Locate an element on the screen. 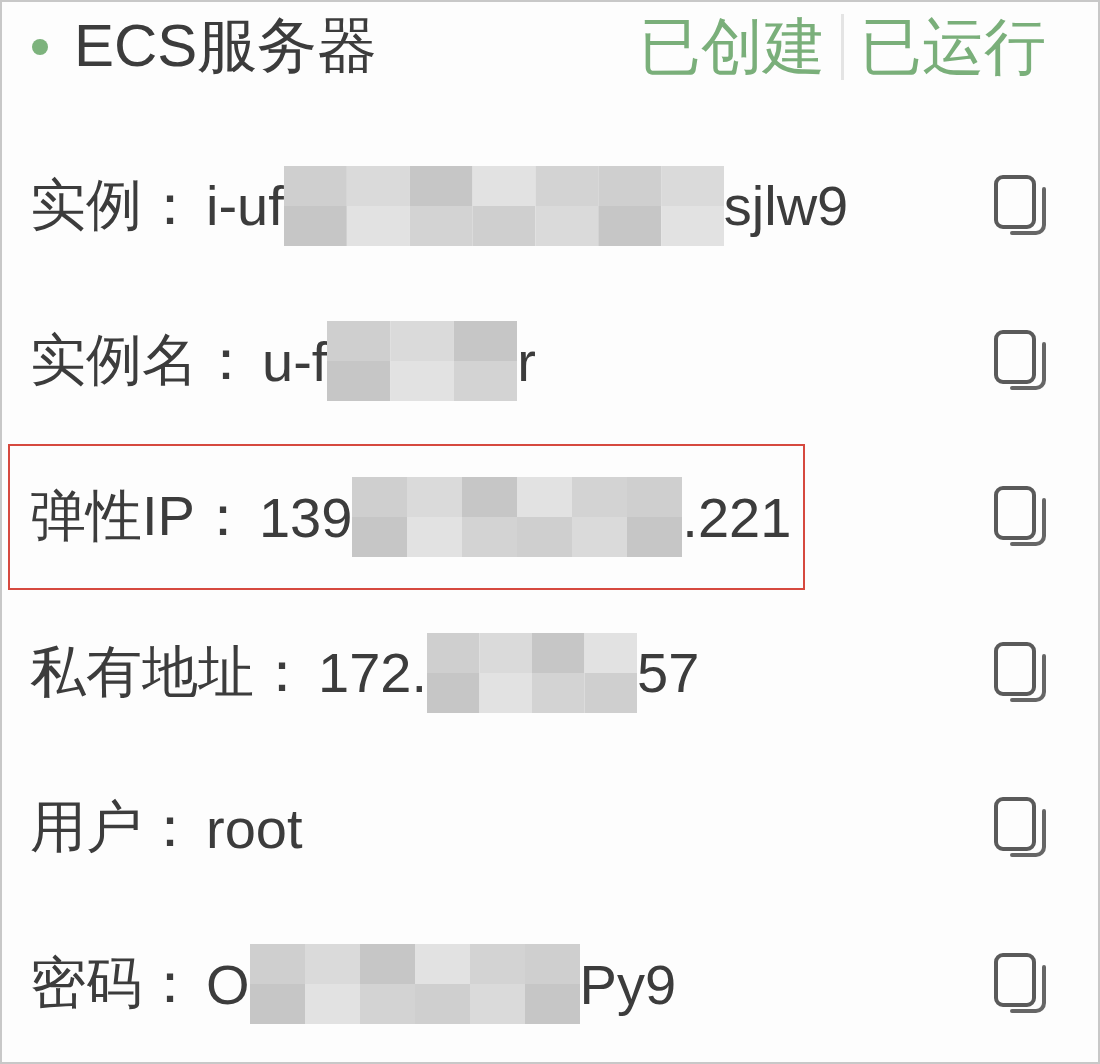 Image resolution: width=1100 pixels, height=1064 pixels. field-label: 实例名： is located at coordinates (142, 360).